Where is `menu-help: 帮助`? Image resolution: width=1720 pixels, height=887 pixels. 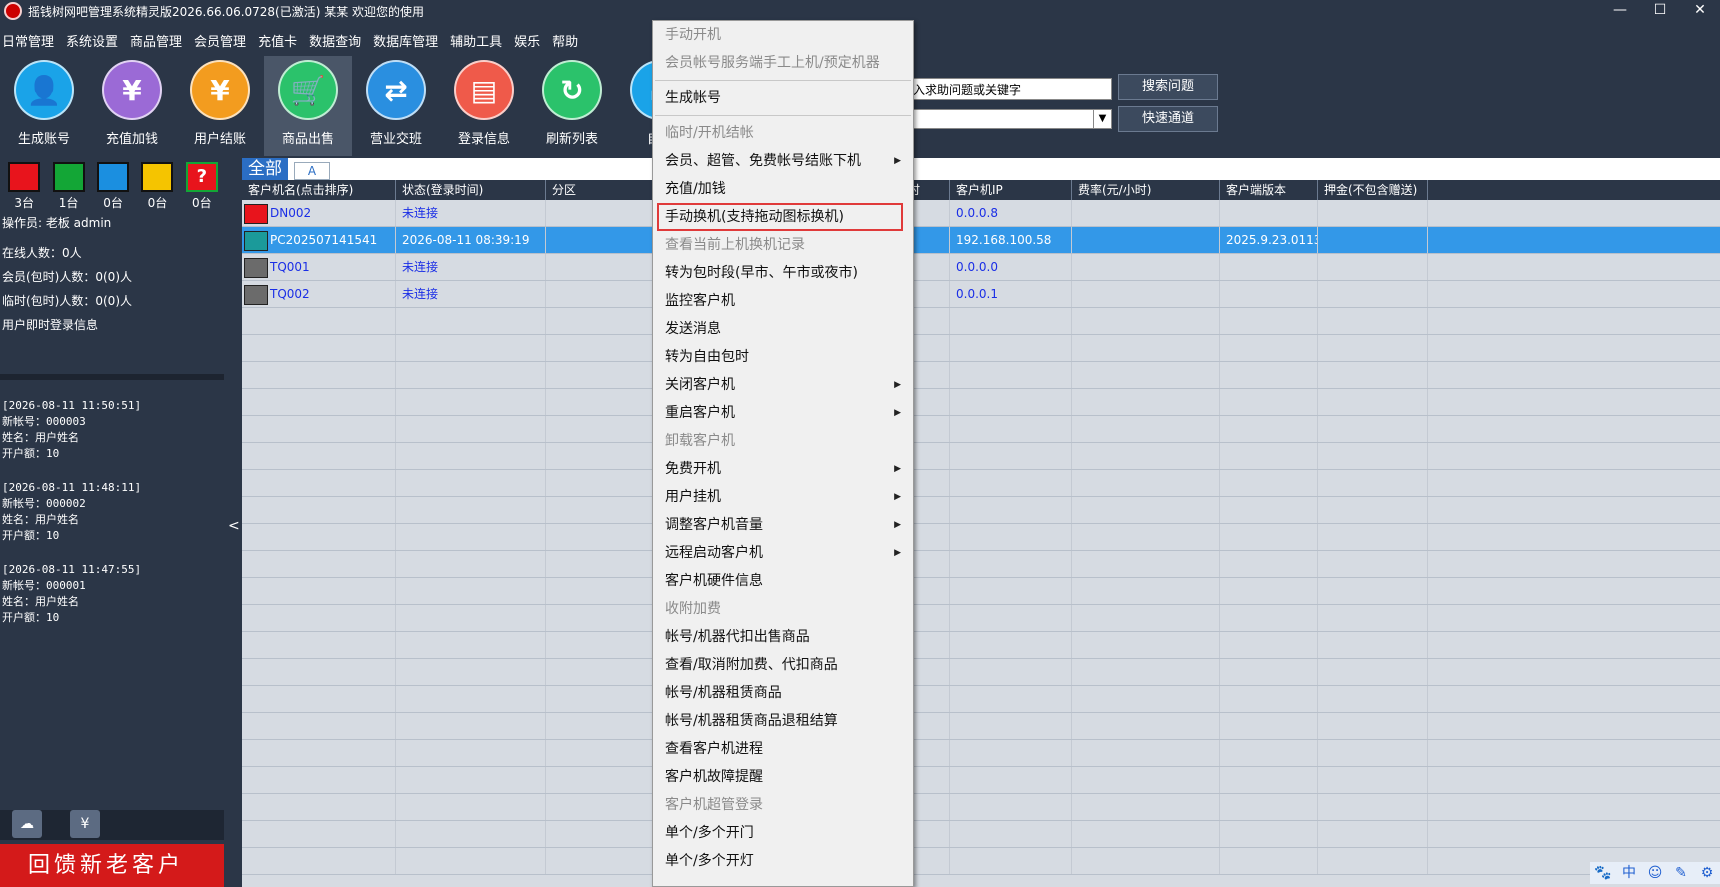 menu-help: 帮助 is located at coordinates (567, 43).